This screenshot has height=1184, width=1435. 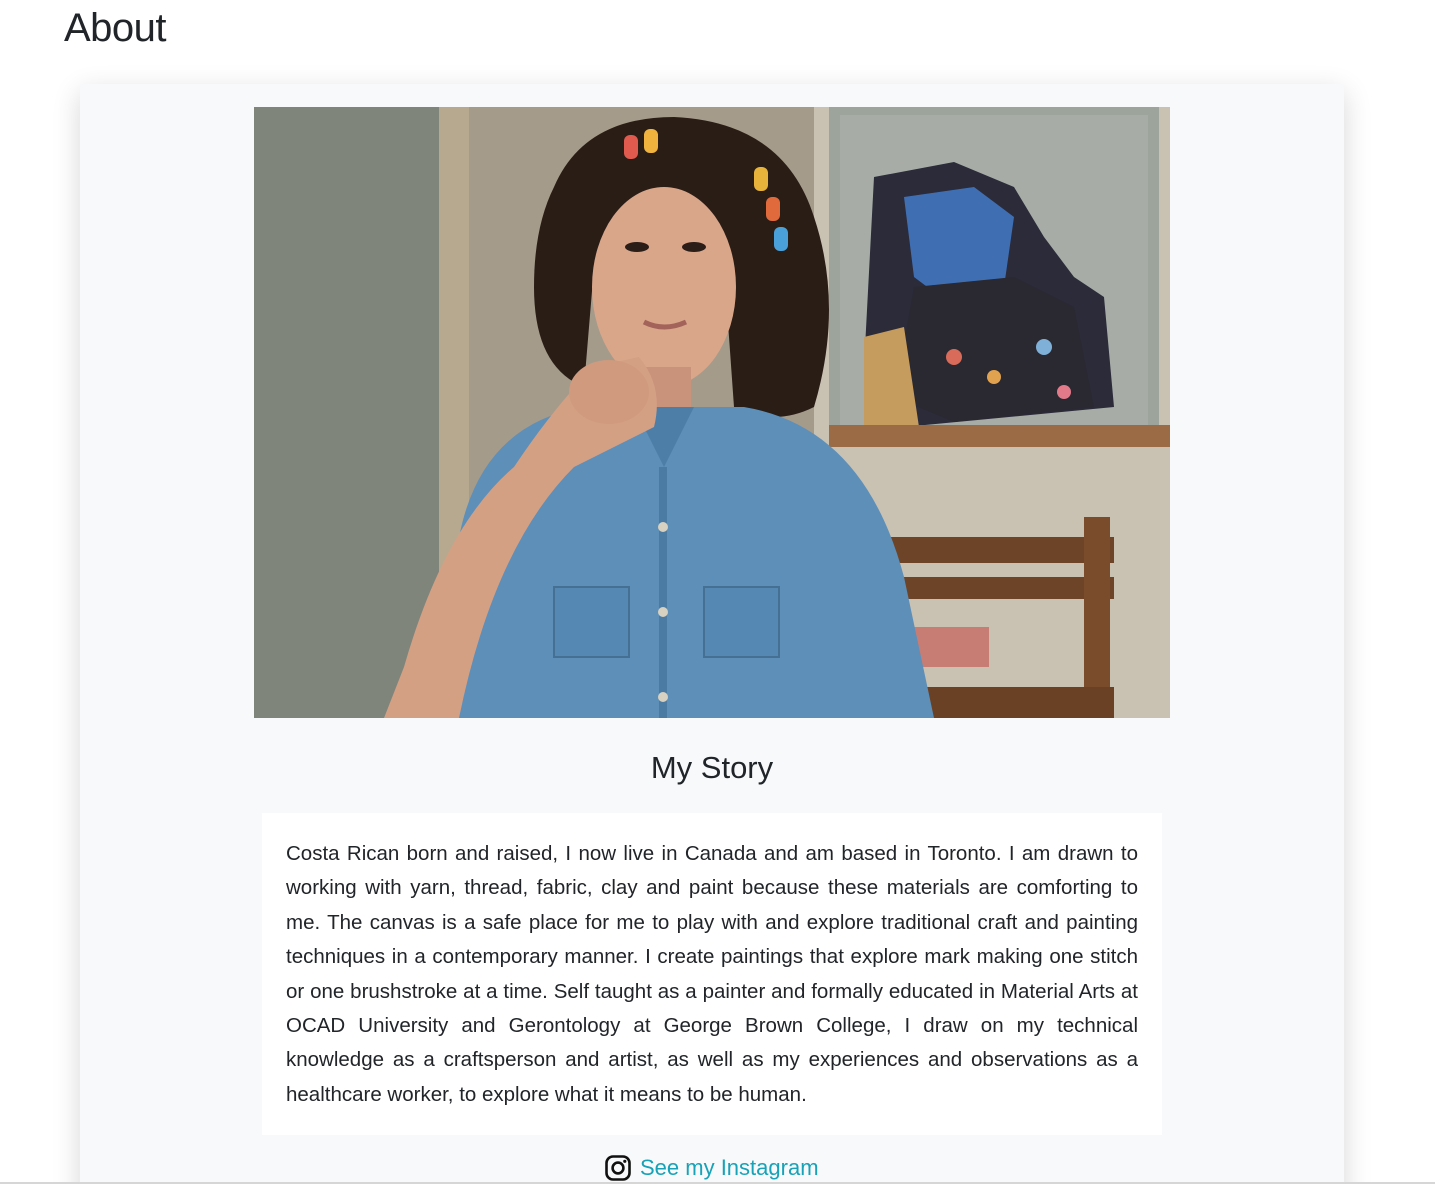 I want to click on instagram-icon, so click(x=618, y=1168).